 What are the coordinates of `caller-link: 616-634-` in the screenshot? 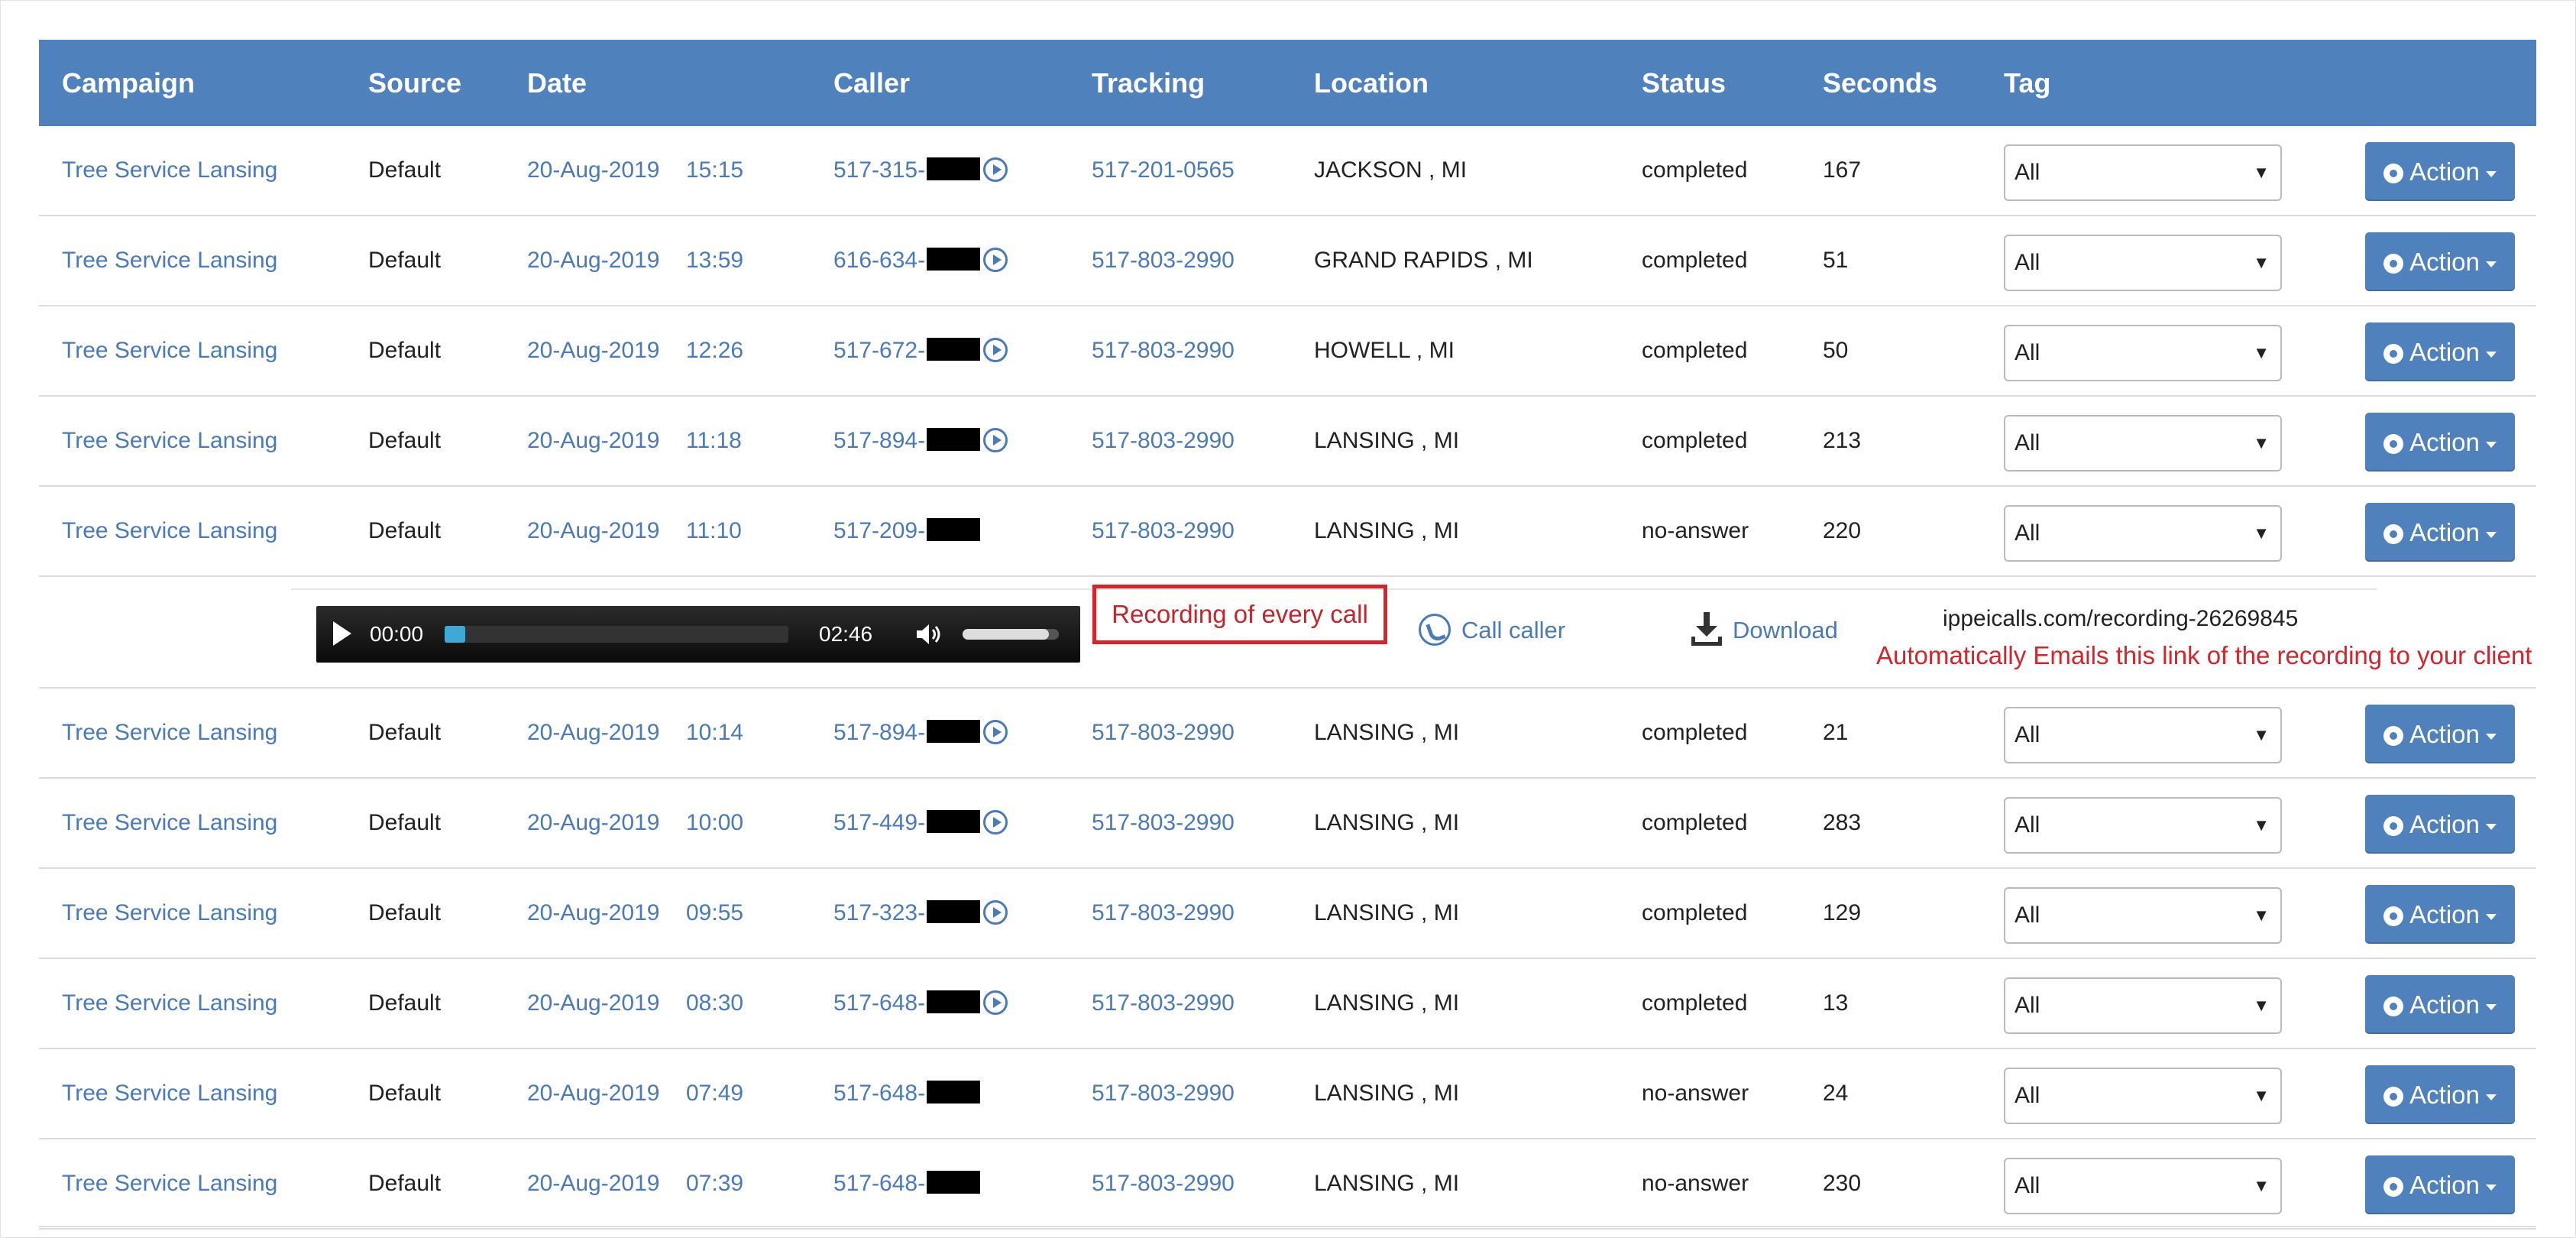 It's located at (920, 260).